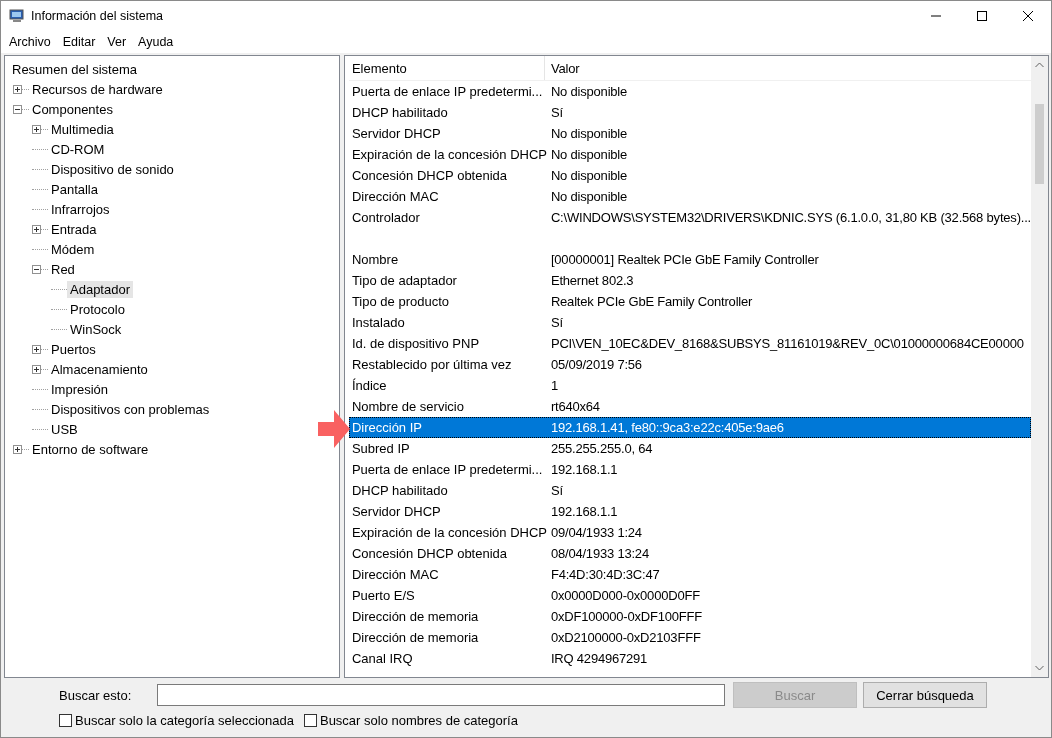 This screenshot has height=738, width=1052. Describe the element at coordinates (96, 329) in the screenshot. I see `tree-item: WinSock` at that location.